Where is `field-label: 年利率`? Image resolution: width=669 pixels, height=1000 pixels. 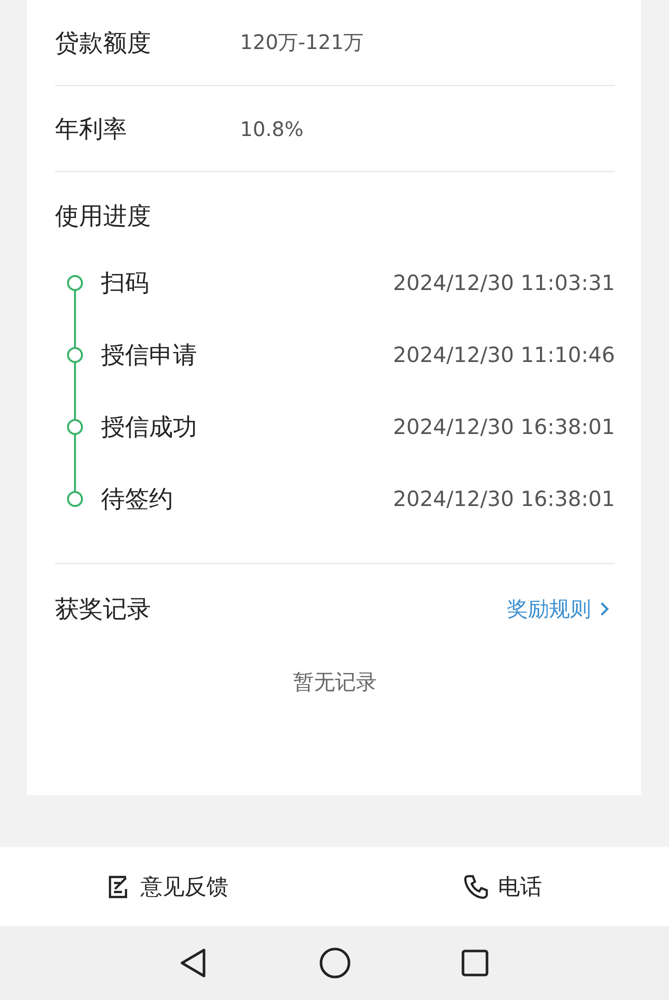
field-label: 年利率 is located at coordinates (91, 129).